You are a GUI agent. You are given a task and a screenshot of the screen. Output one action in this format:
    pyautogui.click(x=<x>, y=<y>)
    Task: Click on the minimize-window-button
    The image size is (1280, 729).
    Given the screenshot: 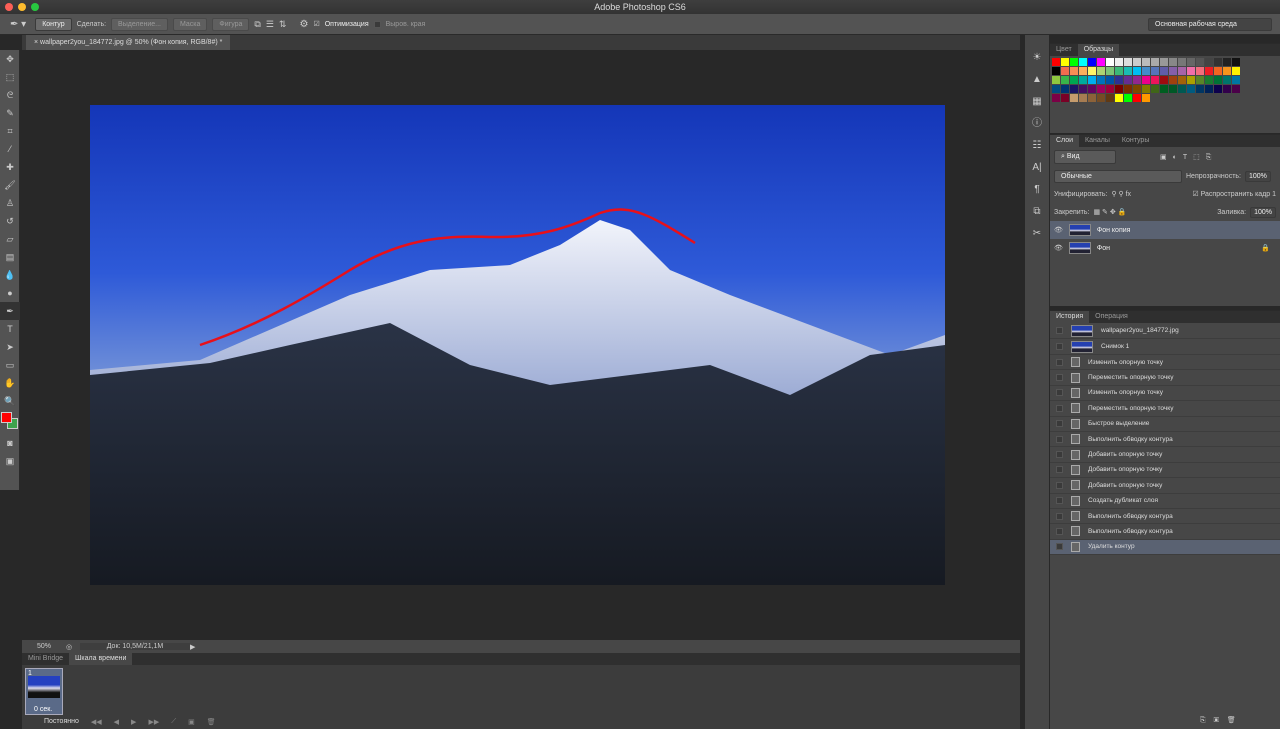 What is the action you would take?
    pyautogui.click(x=22, y=7)
    